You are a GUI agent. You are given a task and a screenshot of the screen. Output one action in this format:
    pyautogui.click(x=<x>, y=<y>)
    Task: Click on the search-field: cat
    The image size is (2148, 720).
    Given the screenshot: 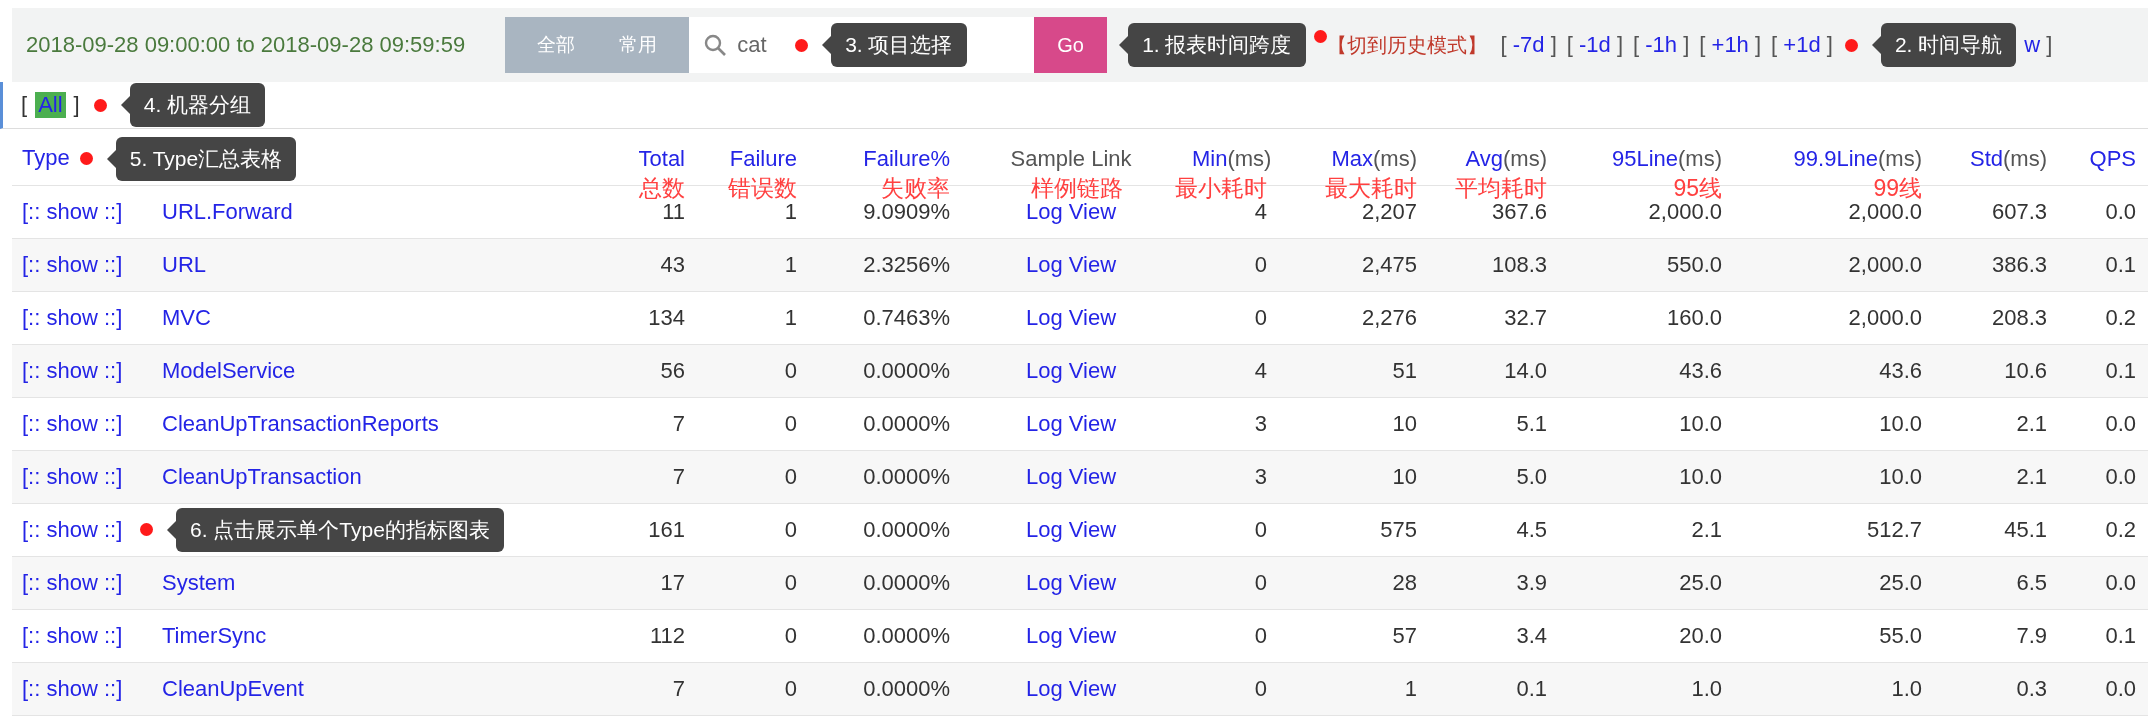 What is the action you would take?
    pyautogui.click(x=765, y=45)
    